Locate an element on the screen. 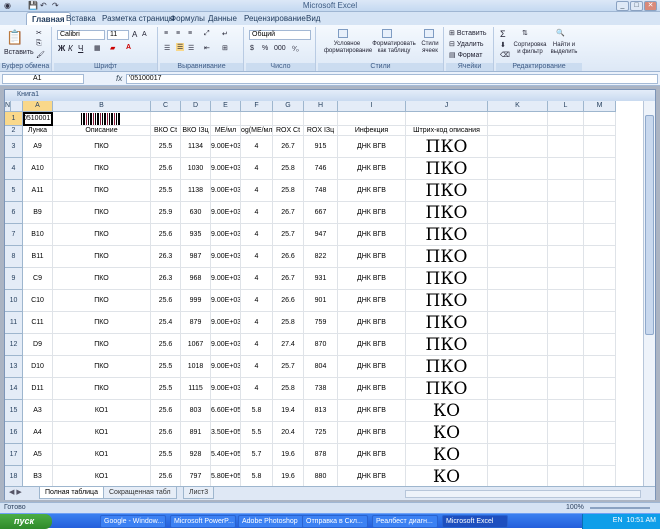 The width and height of the screenshot is (660, 529). data-cell: 804 is located at coordinates (321, 367).